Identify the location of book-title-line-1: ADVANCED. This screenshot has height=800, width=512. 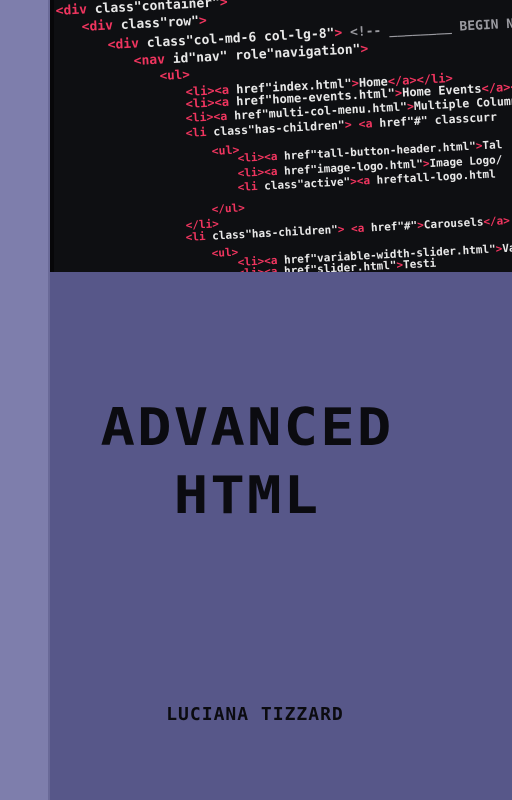
(247, 428).